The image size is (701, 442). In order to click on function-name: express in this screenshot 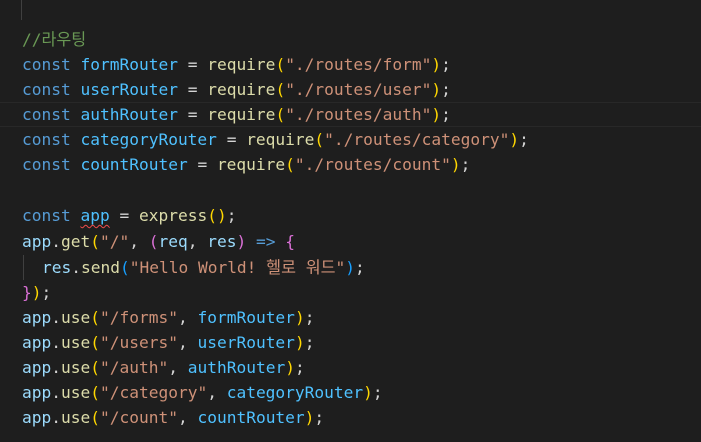, I will do `click(173, 215)`.